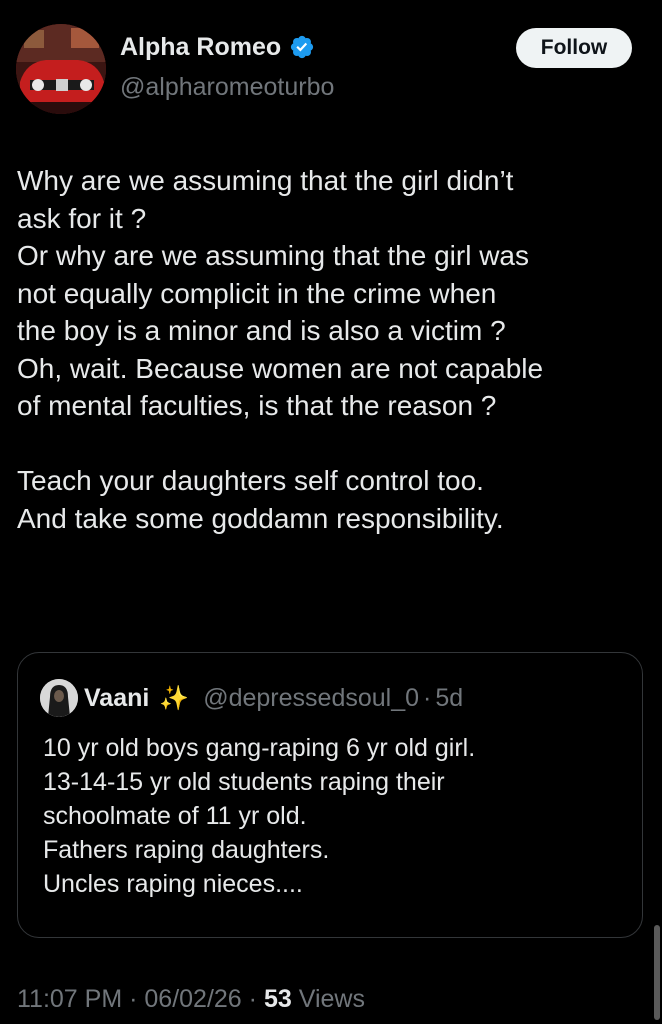 Image resolution: width=662 pixels, height=1024 pixels. Describe the element at coordinates (227, 87) in the screenshot. I see `author-handle: @alpharomeoturbo` at that location.